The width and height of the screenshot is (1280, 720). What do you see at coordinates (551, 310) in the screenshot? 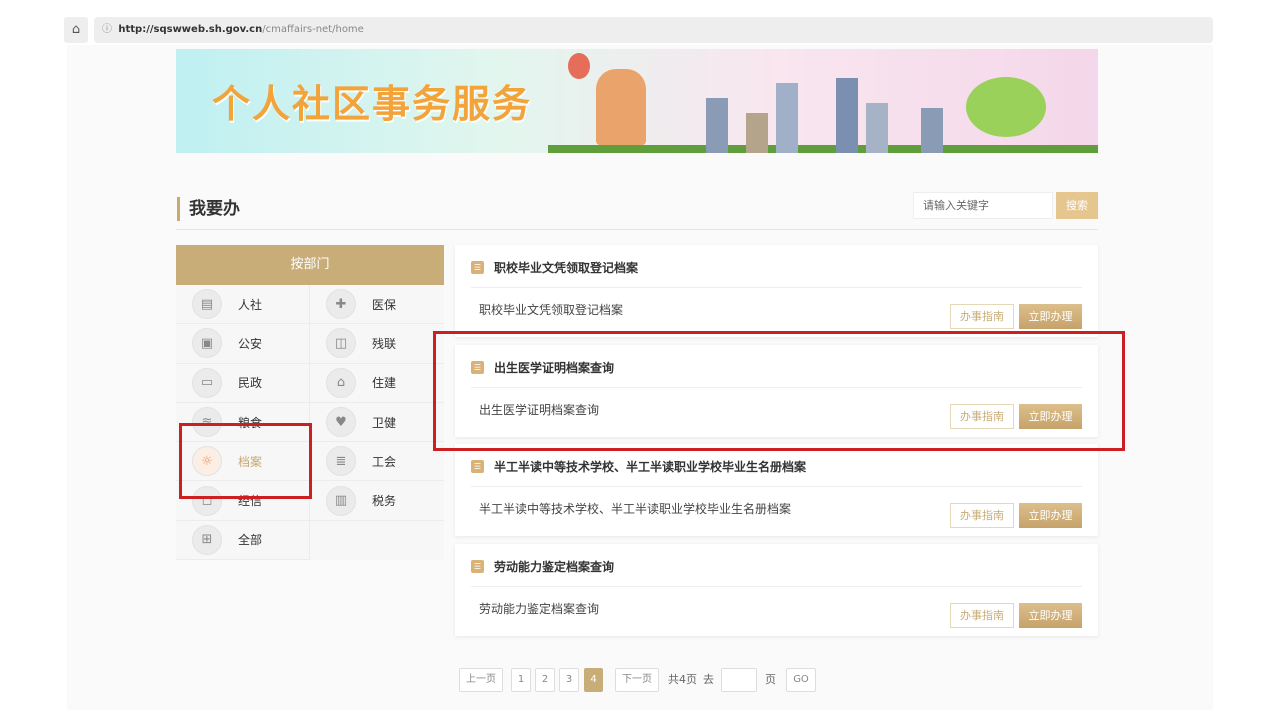
I see `card-description: 职校毕业文凭领取登记档案` at bounding box center [551, 310].